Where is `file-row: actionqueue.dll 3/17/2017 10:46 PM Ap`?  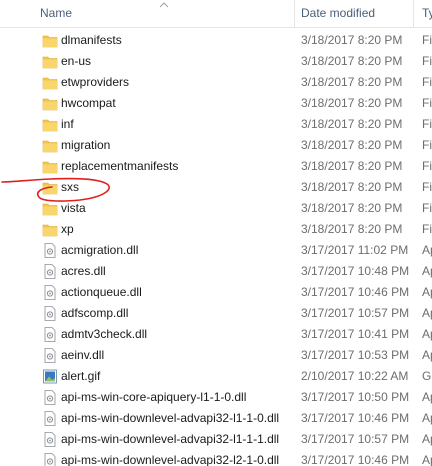 file-row: actionqueue.dll 3/17/2017 10:46 PM Ap is located at coordinates (216, 292).